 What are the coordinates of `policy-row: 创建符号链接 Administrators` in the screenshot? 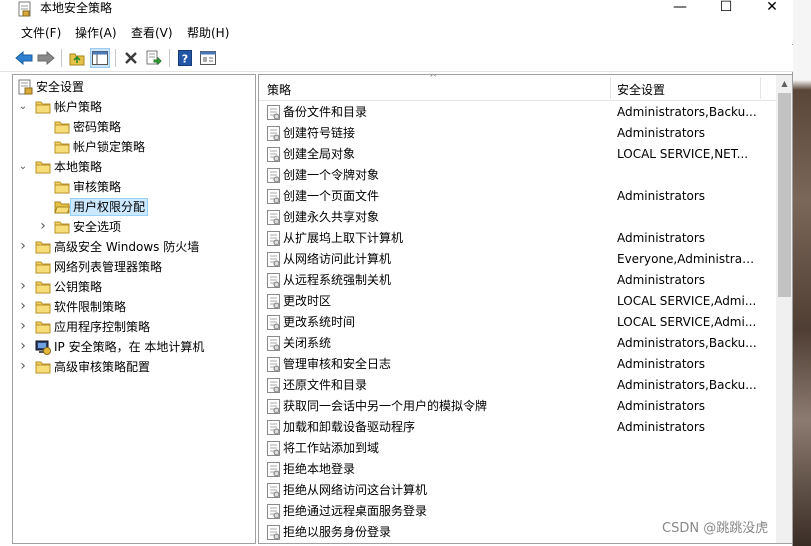 It's located at (517, 133).